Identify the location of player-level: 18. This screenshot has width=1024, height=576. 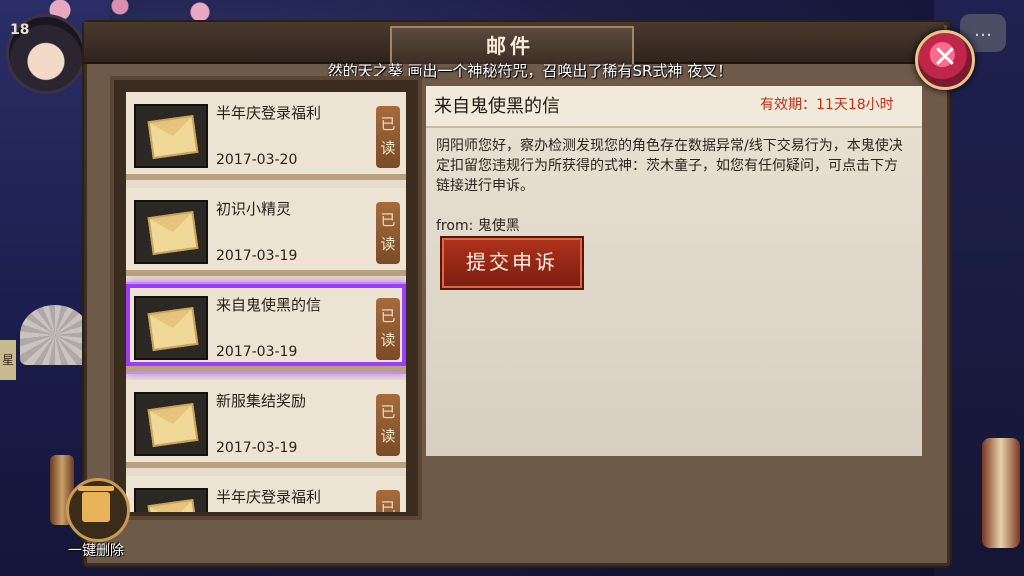
(20, 30).